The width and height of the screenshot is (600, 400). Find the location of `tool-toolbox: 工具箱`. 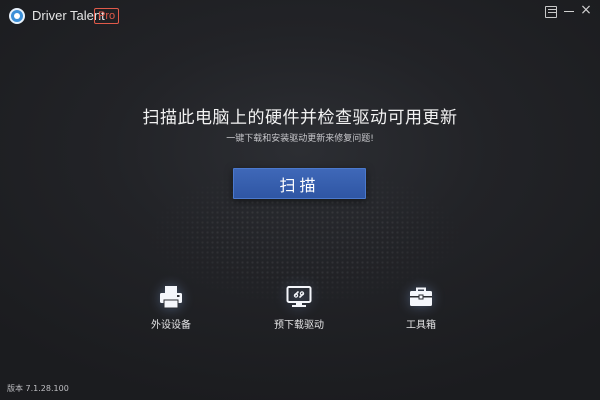

tool-toolbox: 工具箱 is located at coordinates (421, 307).